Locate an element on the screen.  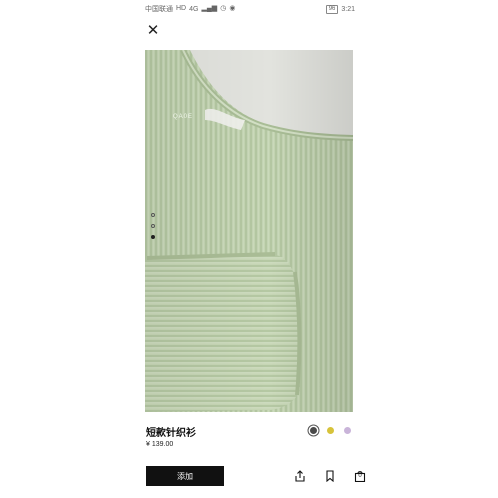
color-swatch-yellow is located at coordinates (330, 430).